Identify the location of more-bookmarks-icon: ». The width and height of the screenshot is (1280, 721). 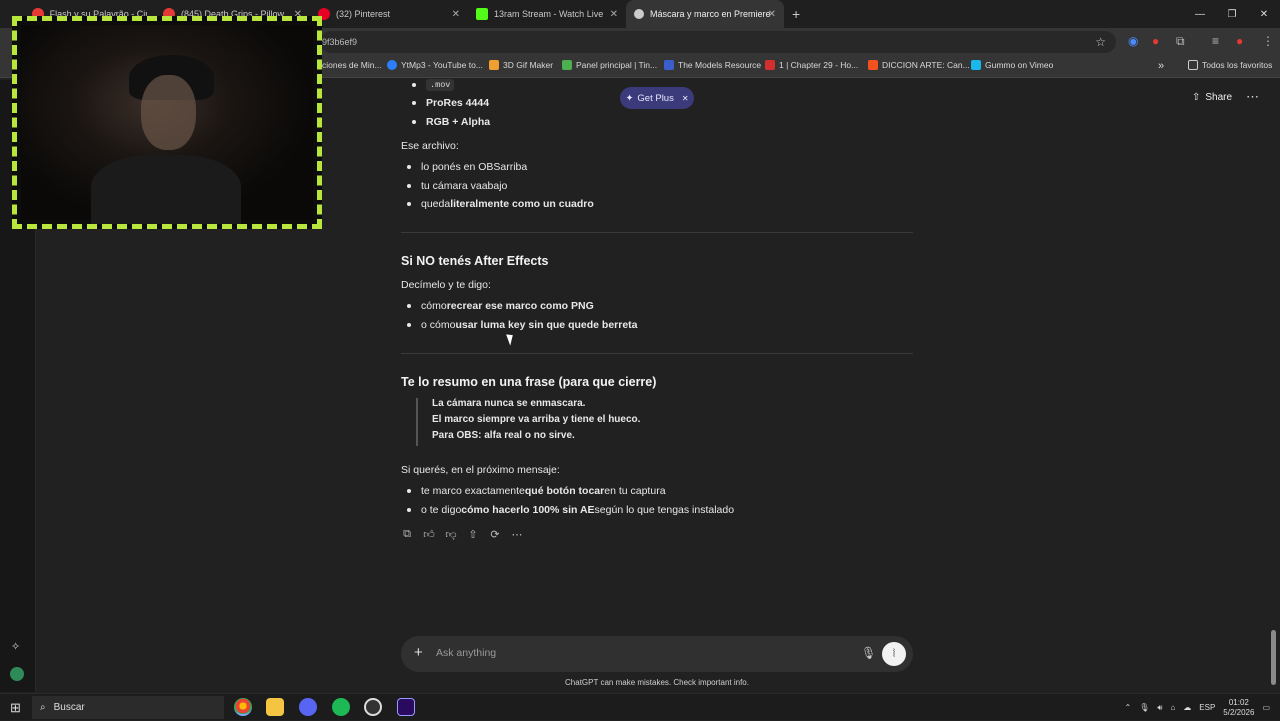
(1161, 66).